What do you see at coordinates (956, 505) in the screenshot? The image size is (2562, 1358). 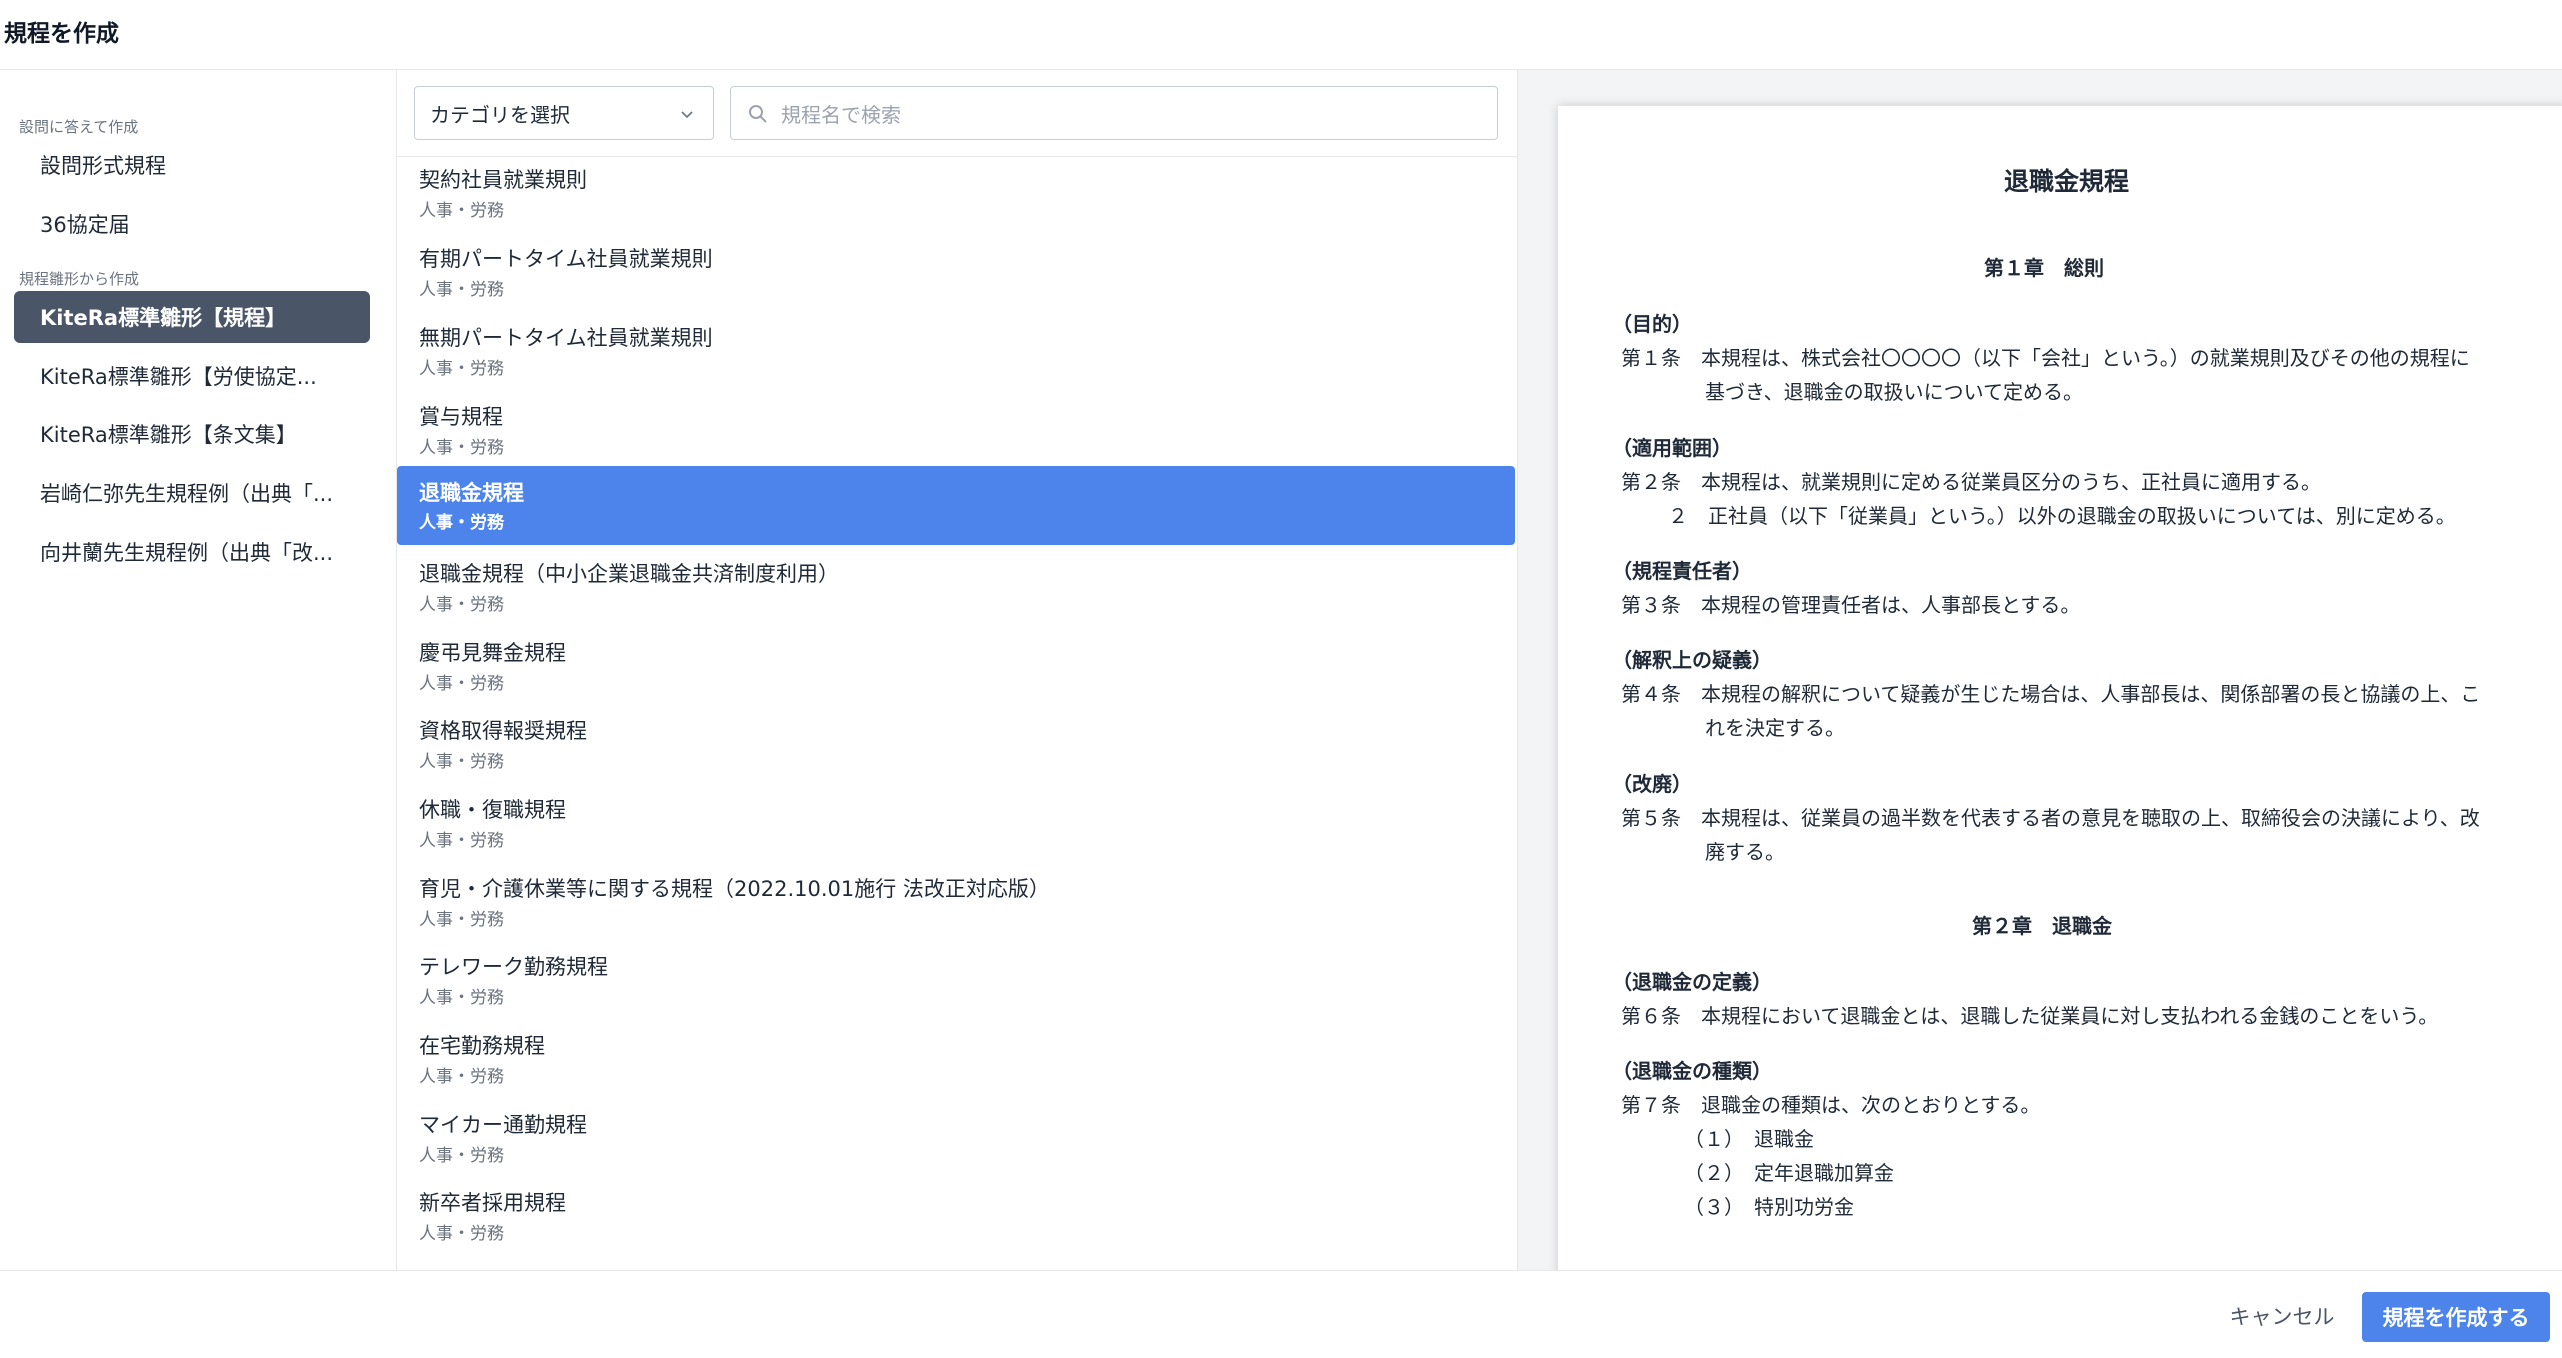 I see `list-item-selected: 退職金規程人事・労務` at bounding box center [956, 505].